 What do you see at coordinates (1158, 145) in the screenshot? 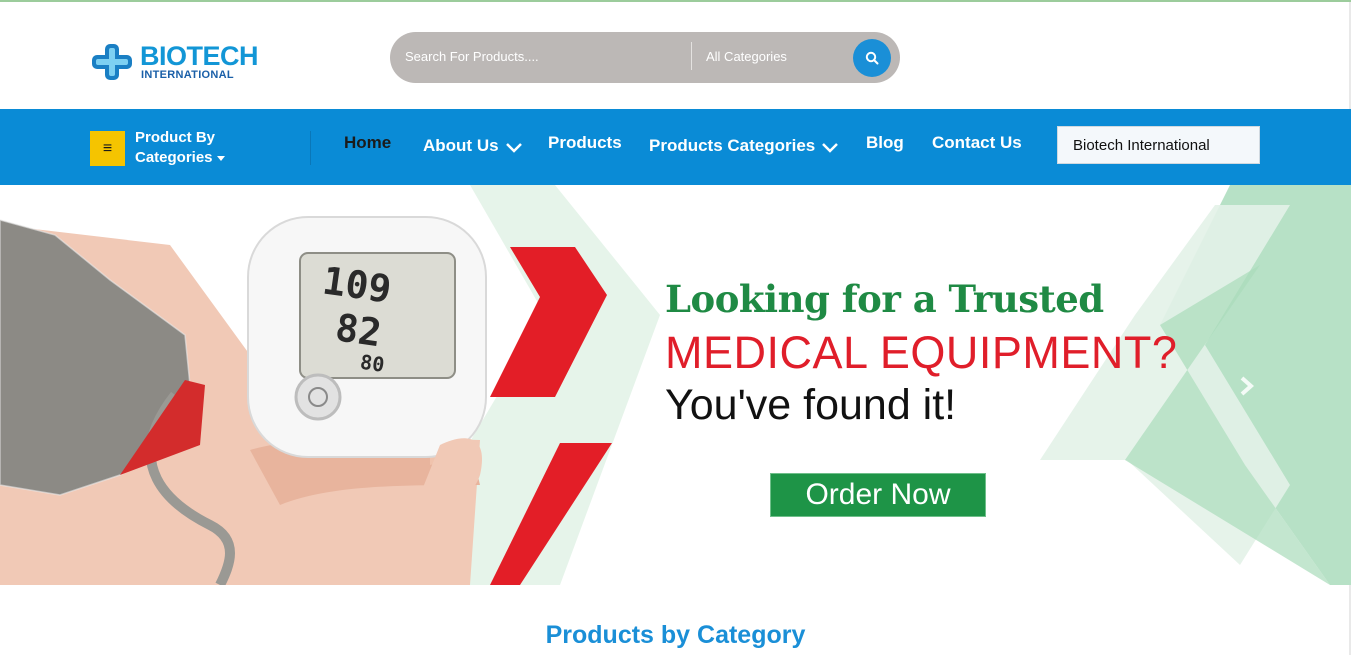
I see `company-select: Biotech International` at bounding box center [1158, 145].